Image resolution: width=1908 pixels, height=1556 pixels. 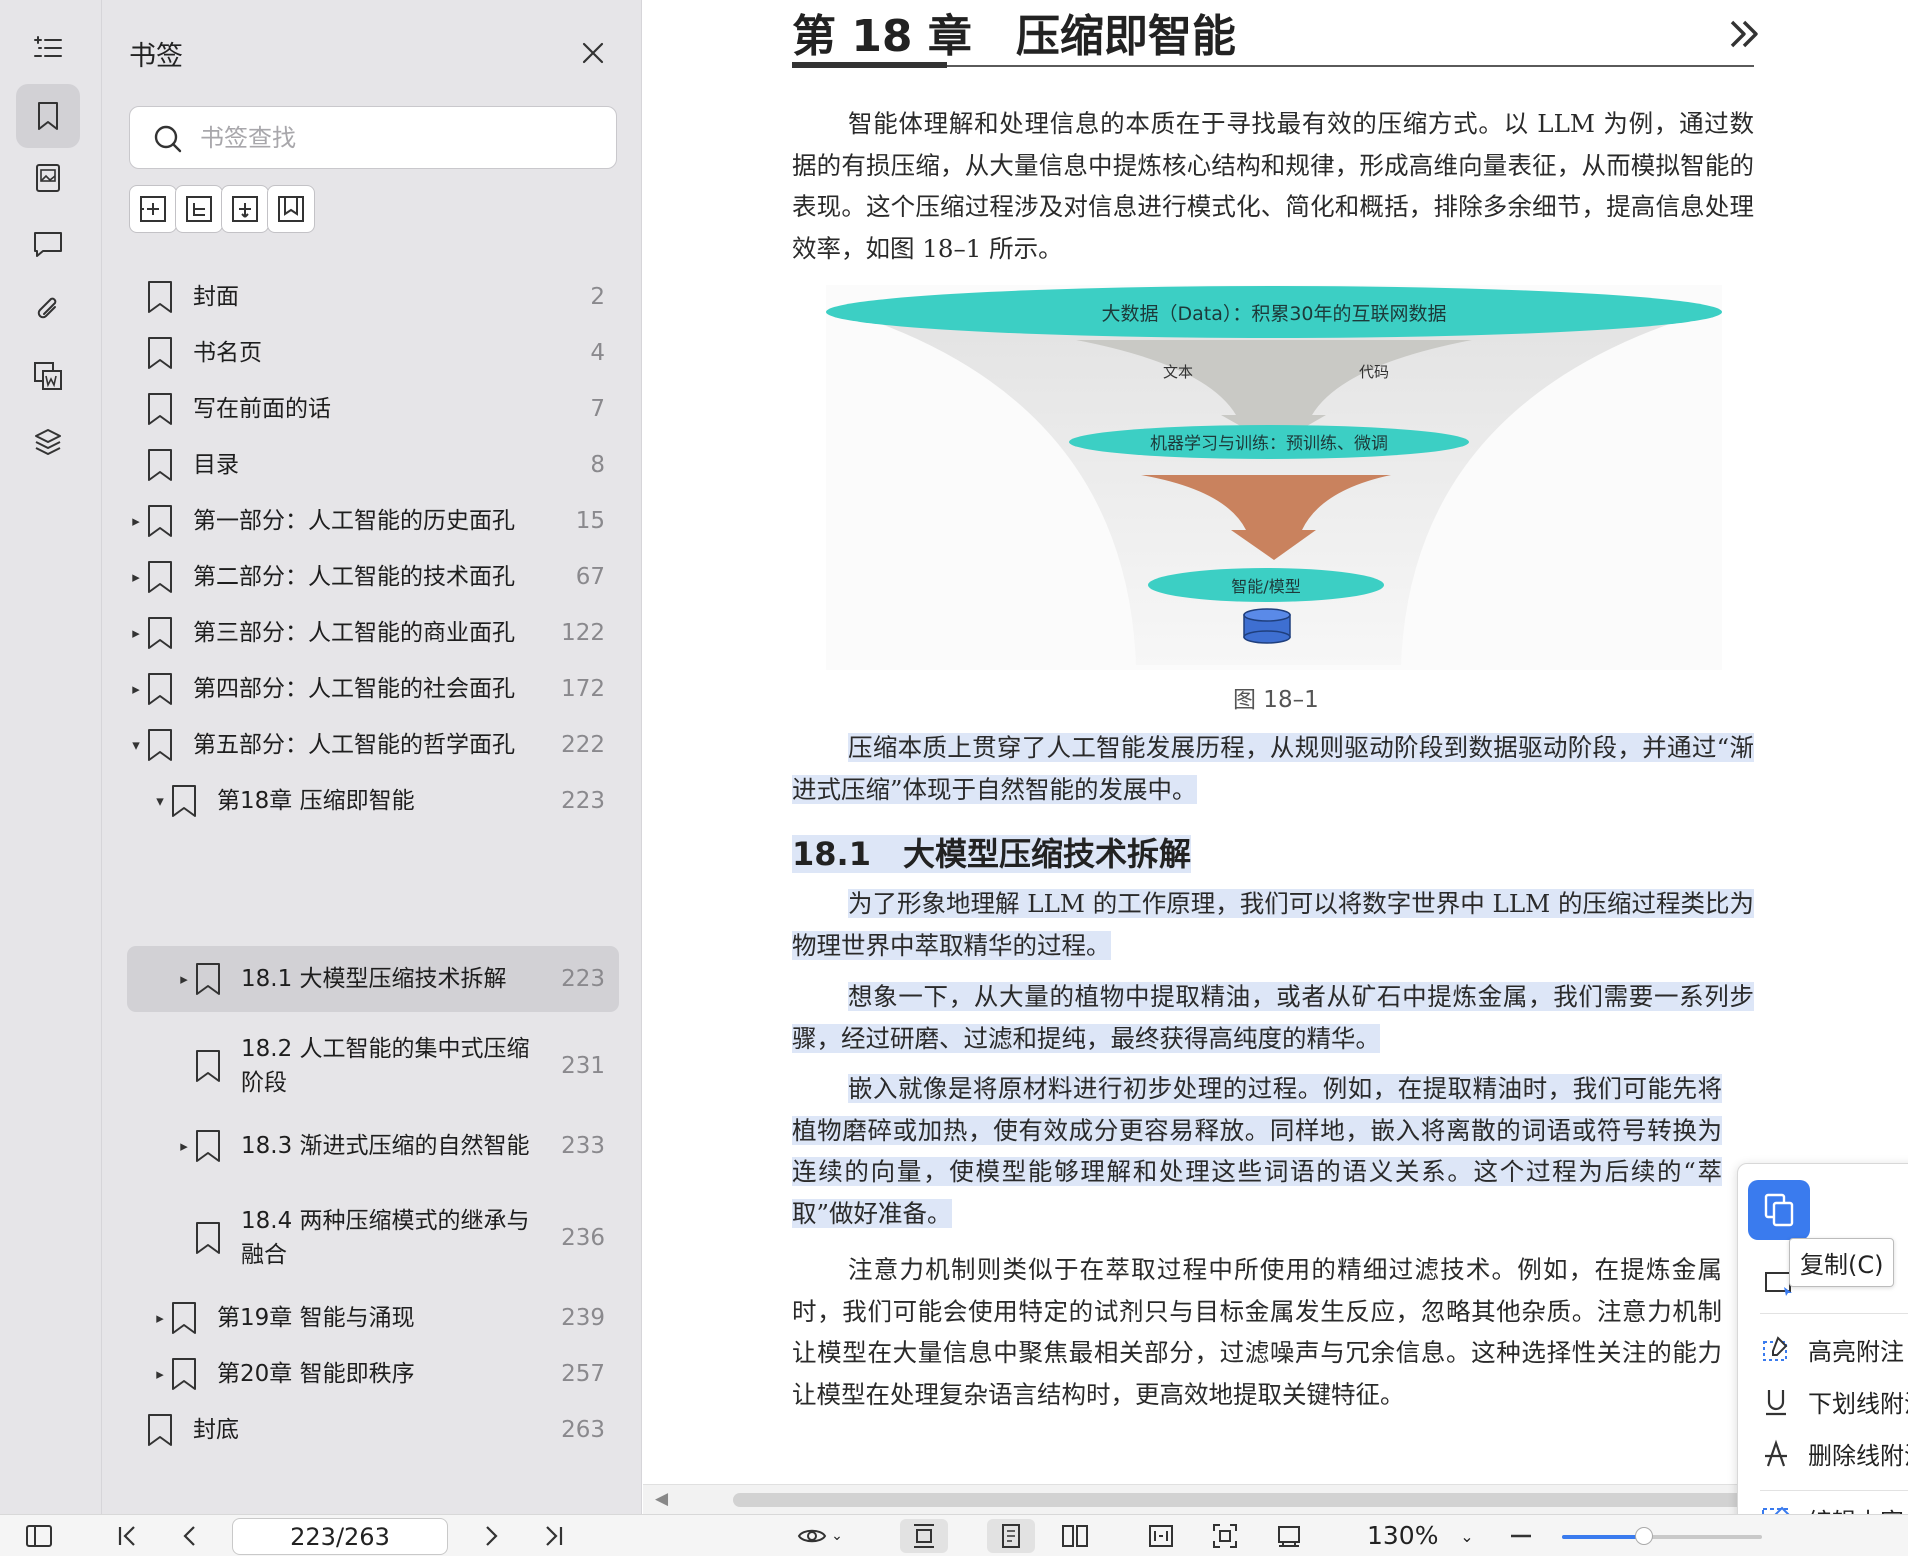 What do you see at coordinates (1603, 1537) in the screenshot?
I see `zoom-slider-fill` at bounding box center [1603, 1537].